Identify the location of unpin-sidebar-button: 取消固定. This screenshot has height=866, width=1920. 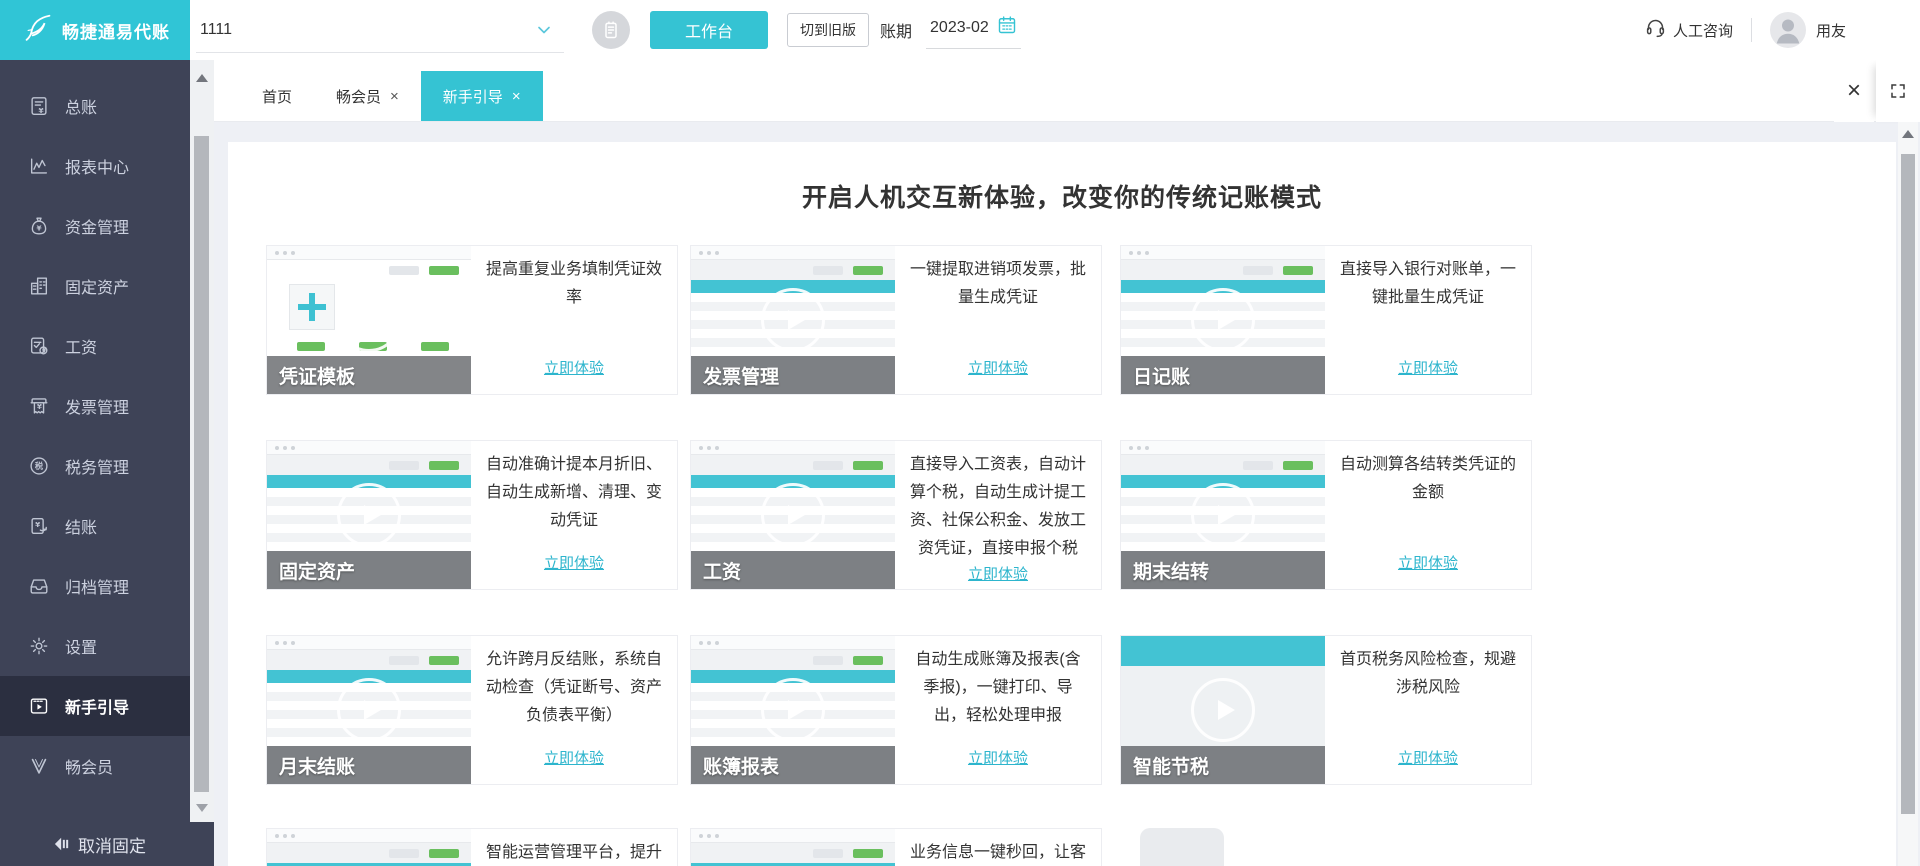
(107, 844).